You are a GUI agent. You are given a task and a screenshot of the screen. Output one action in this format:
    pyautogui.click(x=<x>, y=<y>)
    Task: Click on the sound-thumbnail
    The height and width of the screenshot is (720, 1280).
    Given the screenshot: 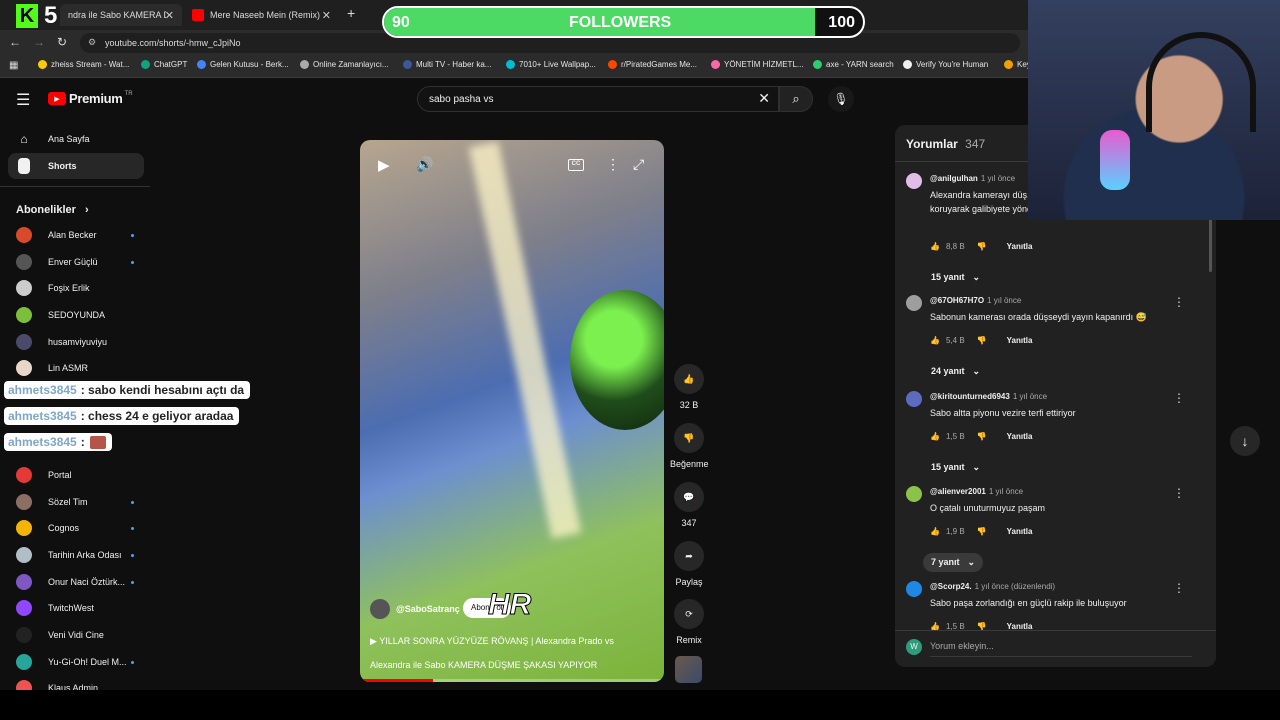 What is the action you would take?
    pyautogui.click(x=688, y=669)
    